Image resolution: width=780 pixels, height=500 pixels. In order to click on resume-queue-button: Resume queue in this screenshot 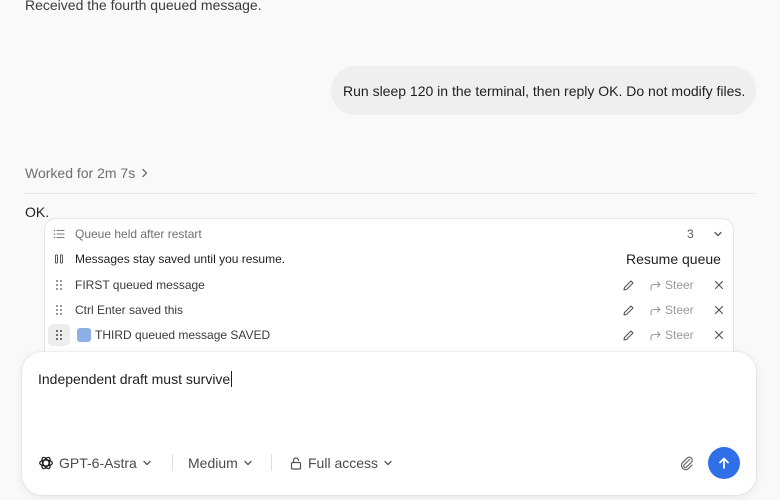, I will do `click(673, 259)`.